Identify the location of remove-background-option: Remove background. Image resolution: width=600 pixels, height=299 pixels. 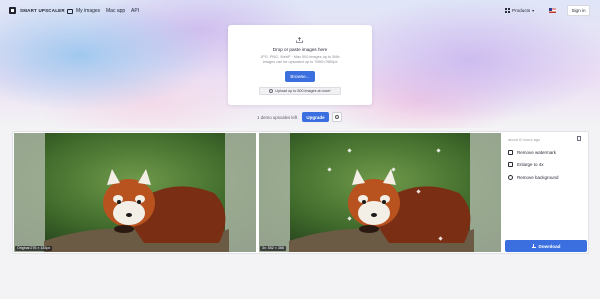
(533, 177).